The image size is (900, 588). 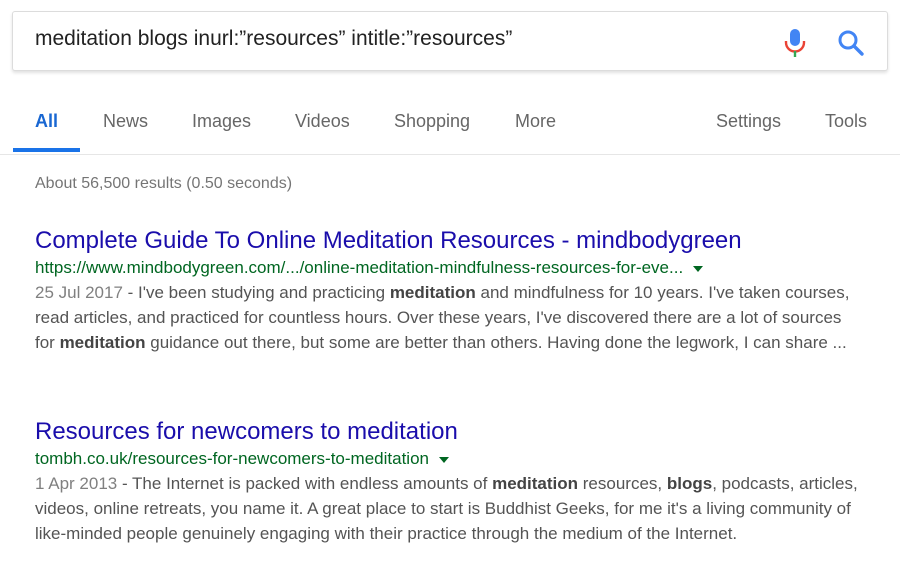 I want to click on microphone-icon, so click(x=795, y=43).